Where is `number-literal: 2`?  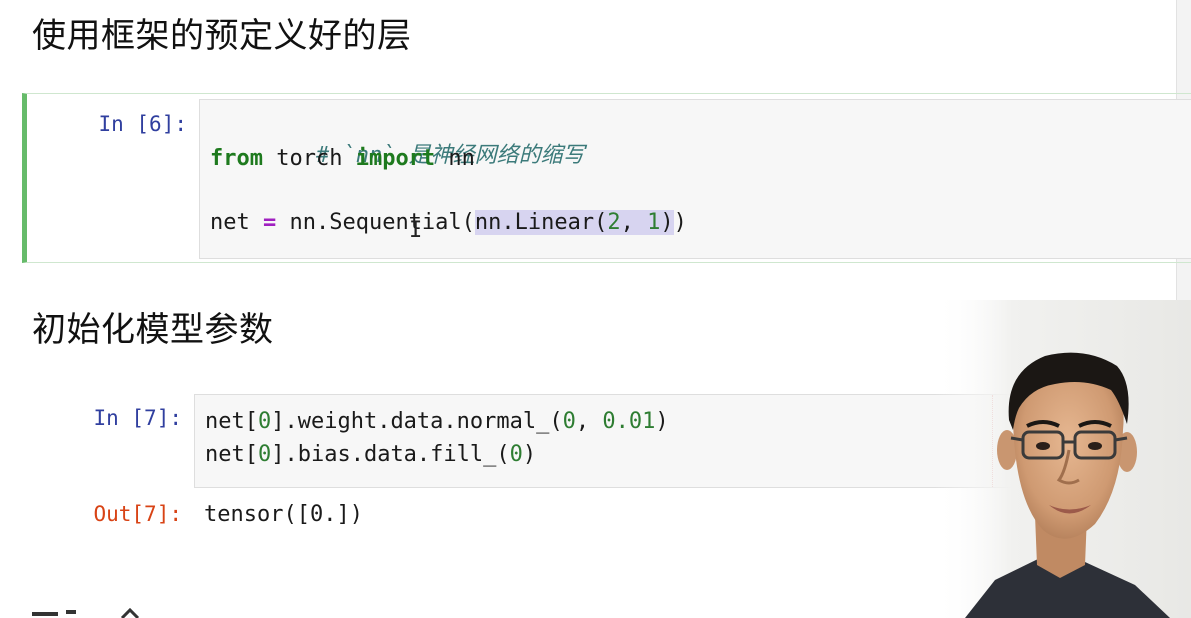
number-literal: 2 is located at coordinates (614, 222).